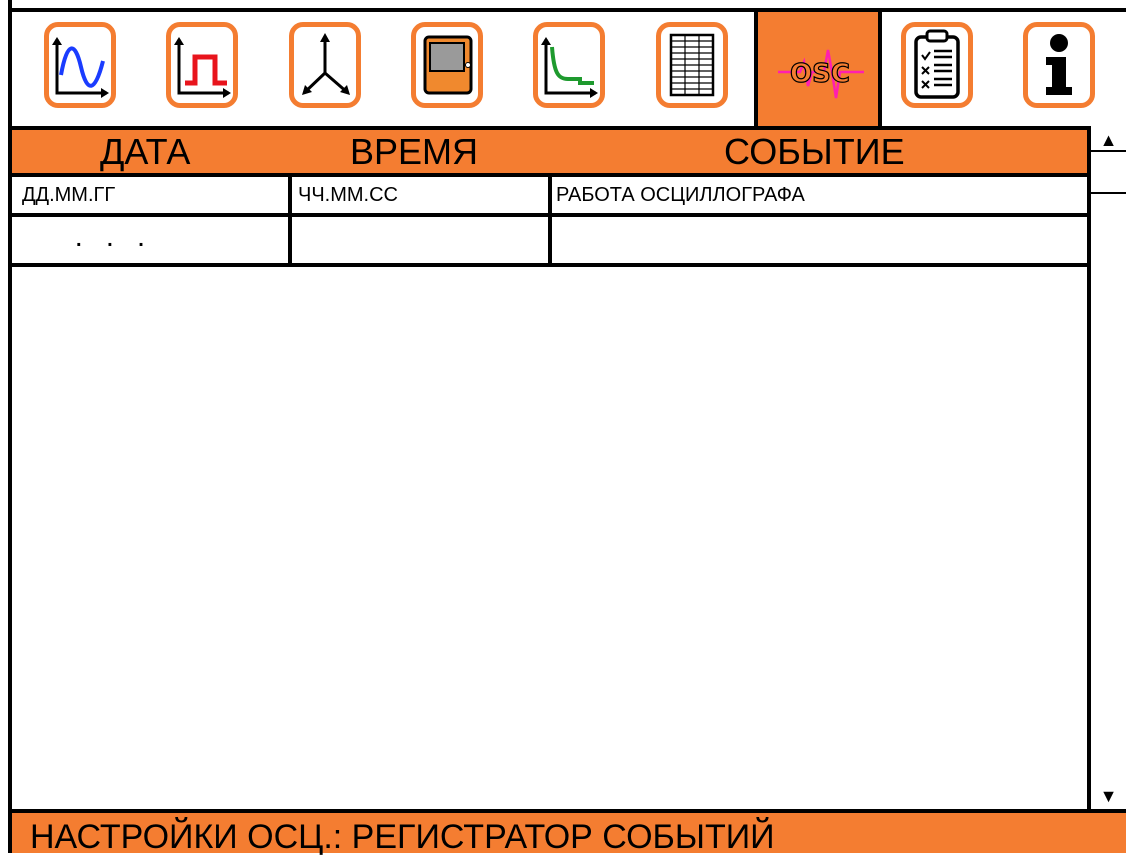  What do you see at coordinates (145, 151) in the screenshot?
I see `header-date: ДАТА` at bounding box center [145, 151].